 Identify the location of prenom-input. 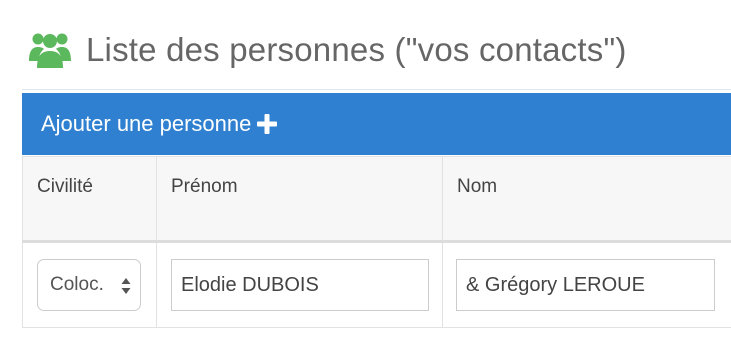
(300, 285).